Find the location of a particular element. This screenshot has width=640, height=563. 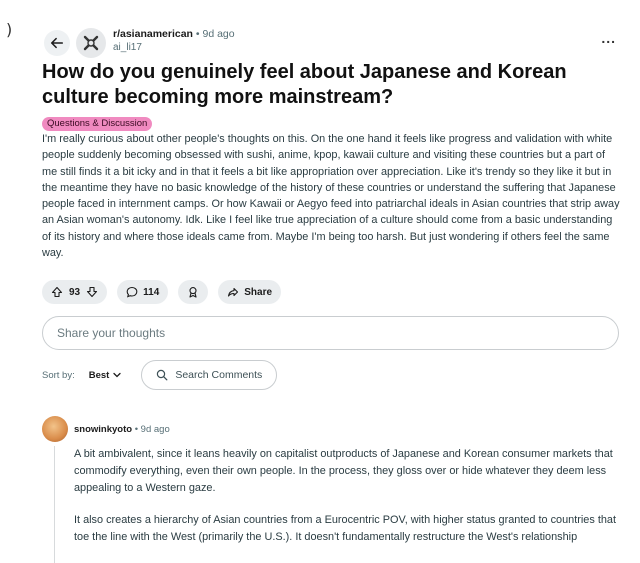

post-actions: 93 114 Share is located at coordinates (162, 292).